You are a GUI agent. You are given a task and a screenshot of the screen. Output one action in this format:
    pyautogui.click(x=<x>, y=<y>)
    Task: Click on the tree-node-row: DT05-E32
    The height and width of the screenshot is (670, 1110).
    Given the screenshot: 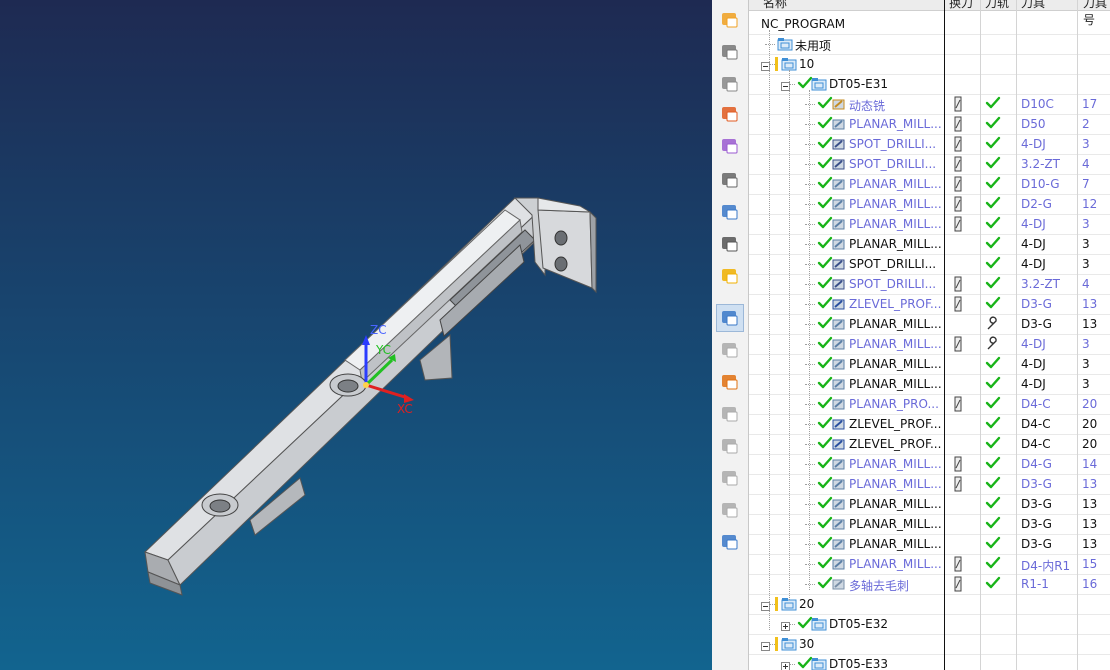 What is the action you would take?
    pyautogui.click(x=929, y=624)
    